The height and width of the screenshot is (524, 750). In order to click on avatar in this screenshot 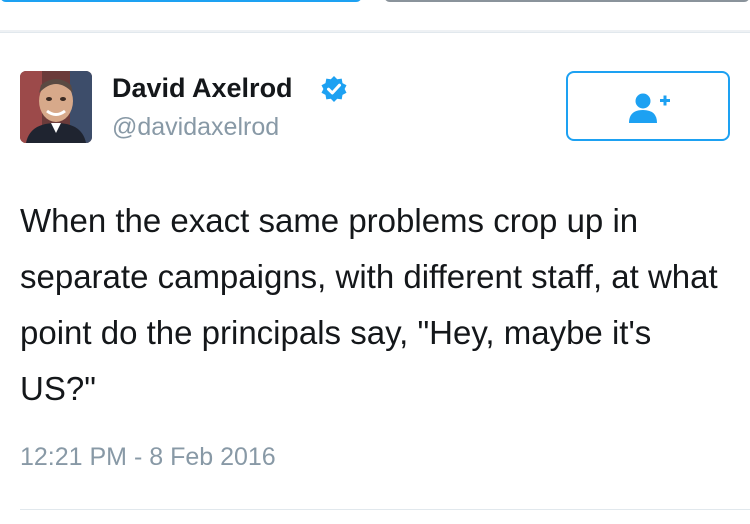, I will do `click(56, 107)`.